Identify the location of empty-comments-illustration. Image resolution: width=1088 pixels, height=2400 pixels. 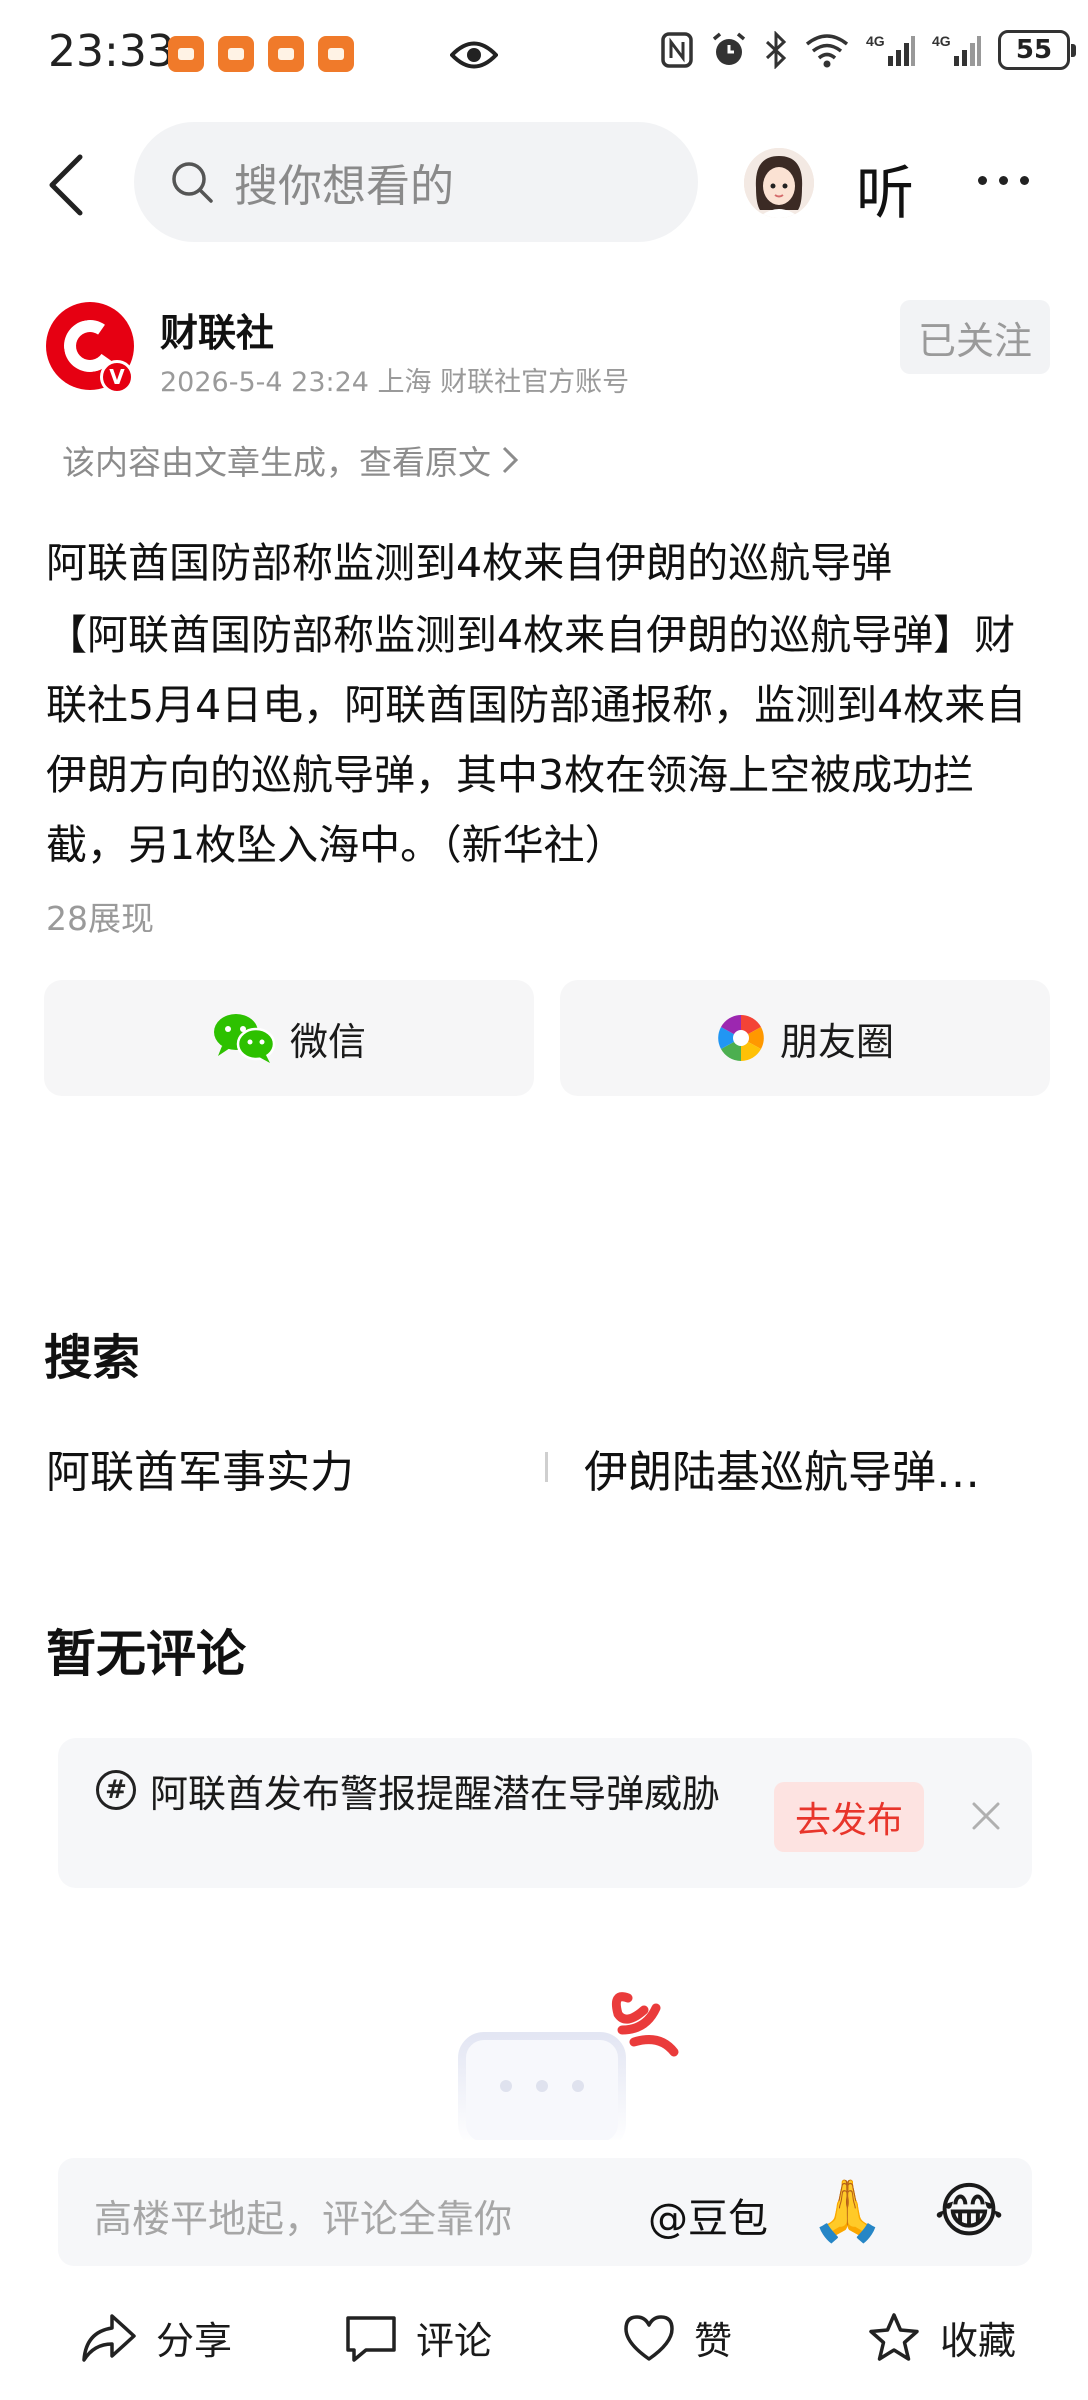
(568, 2066).